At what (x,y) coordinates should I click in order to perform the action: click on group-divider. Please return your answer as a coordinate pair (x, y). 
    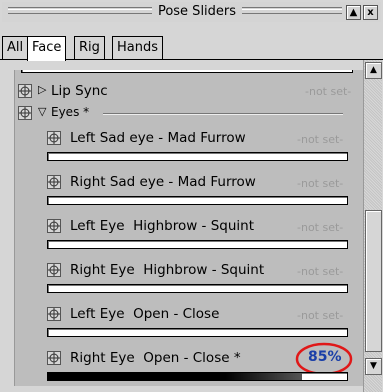
    Looking at the image, I should click on (223, 114).